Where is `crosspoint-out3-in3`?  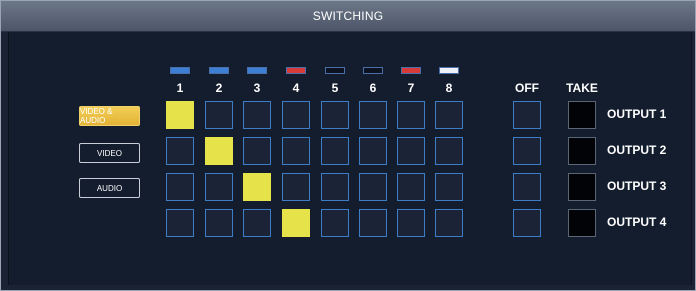 crosspoint-out3-in3 is located at coordinates (257, 187).